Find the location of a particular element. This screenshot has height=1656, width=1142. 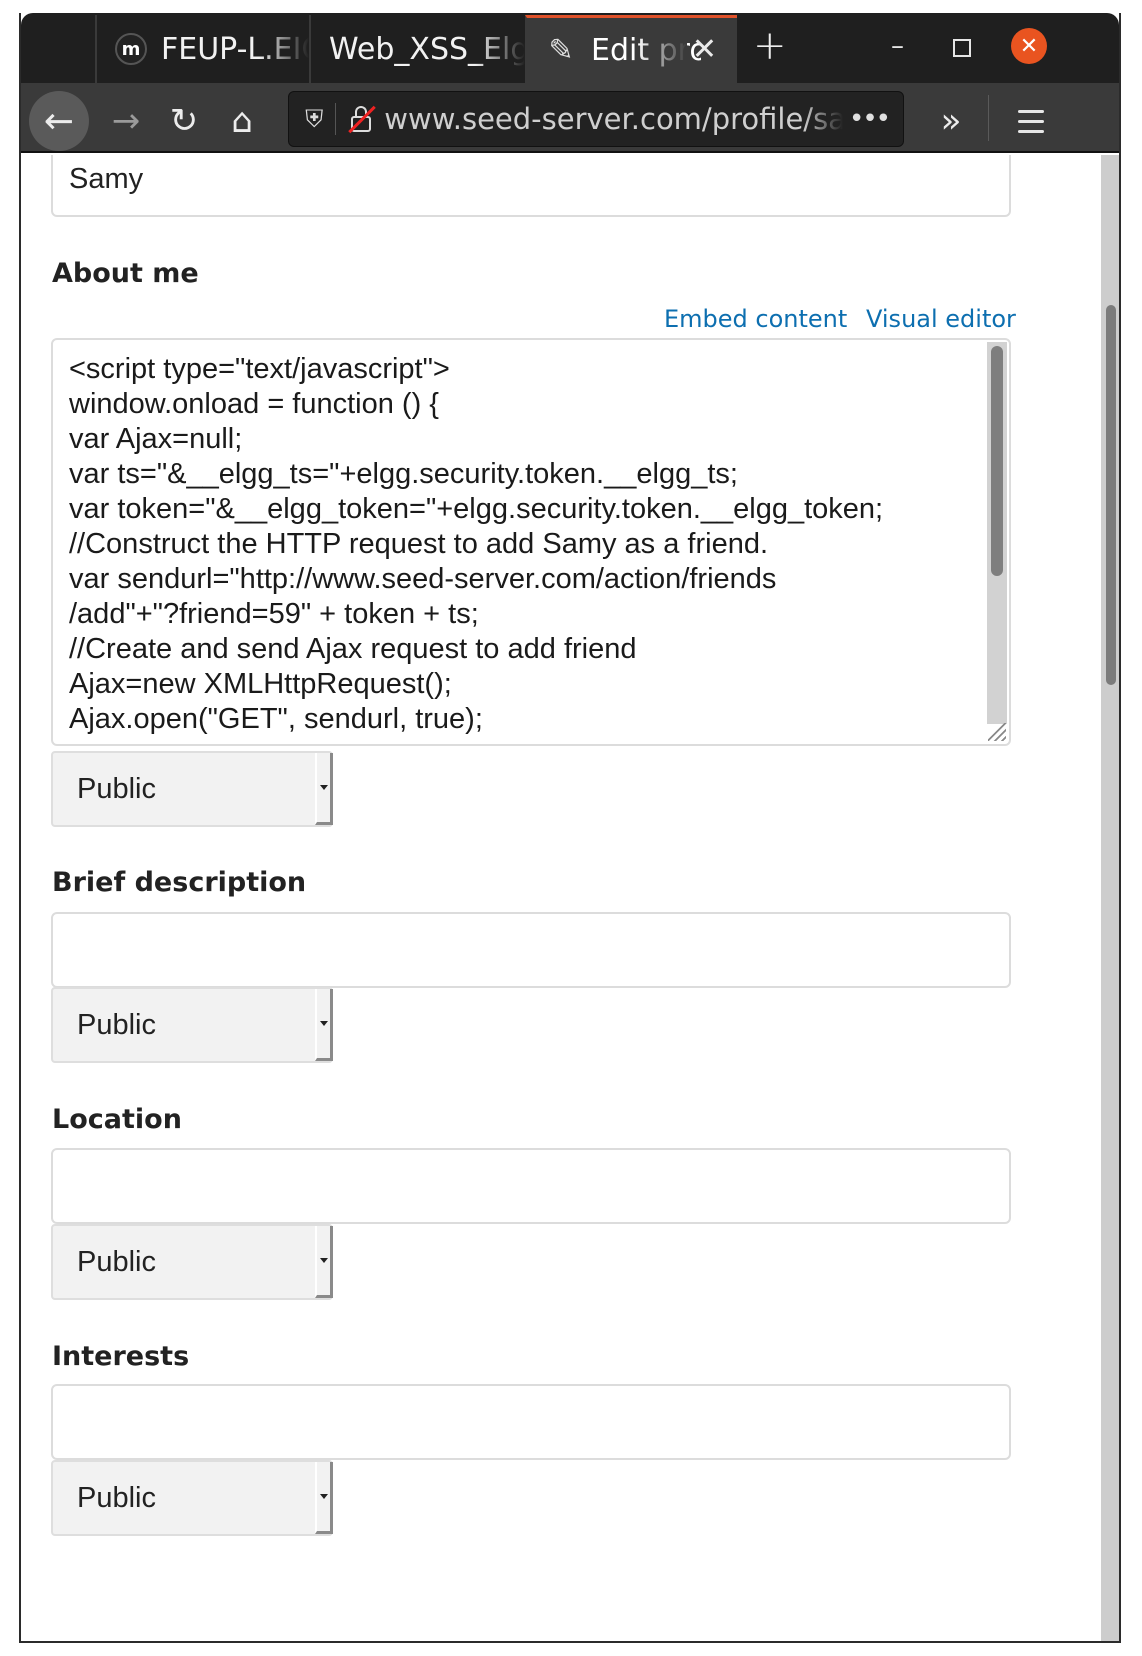

about-me-access-select: Public is located at coordinates (192, 789).